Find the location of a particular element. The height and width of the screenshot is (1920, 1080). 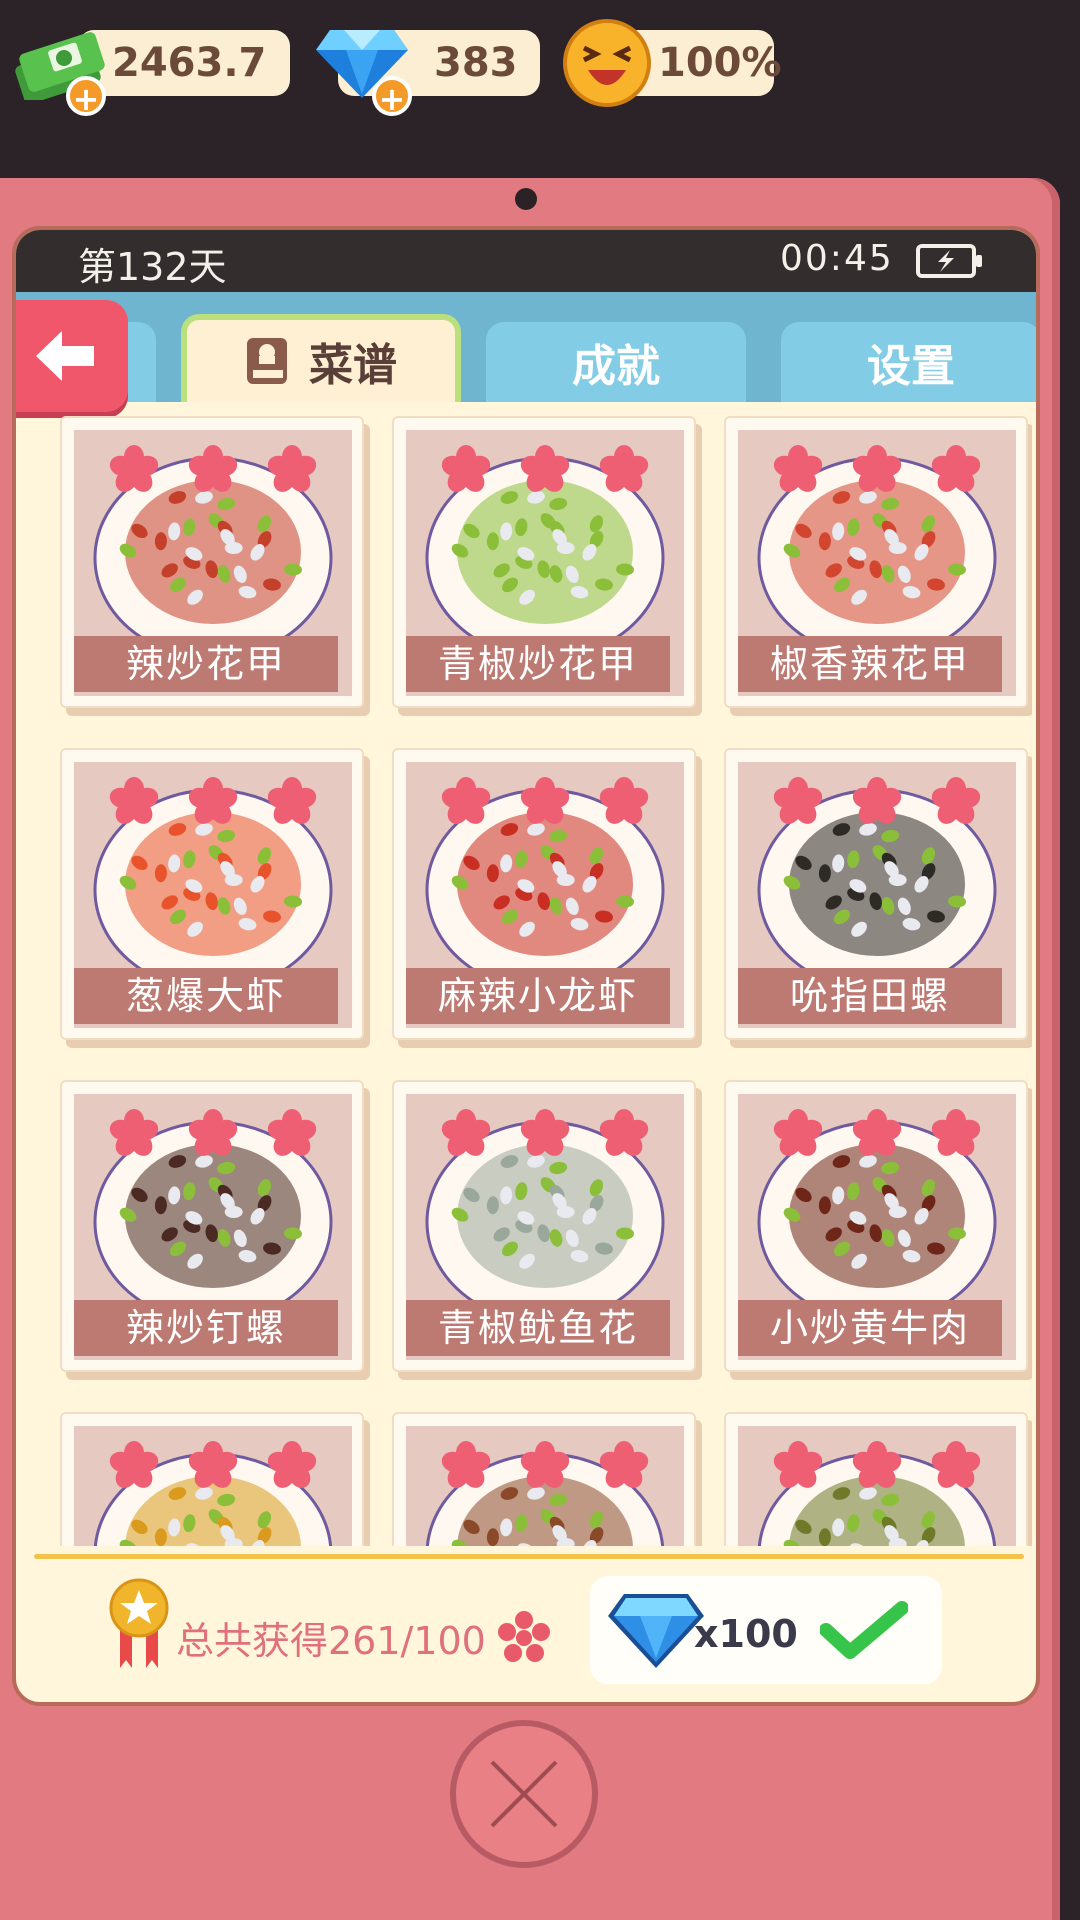

recipe-card: 青椒鱿鱼花 is located at coordinates (544, 1226).